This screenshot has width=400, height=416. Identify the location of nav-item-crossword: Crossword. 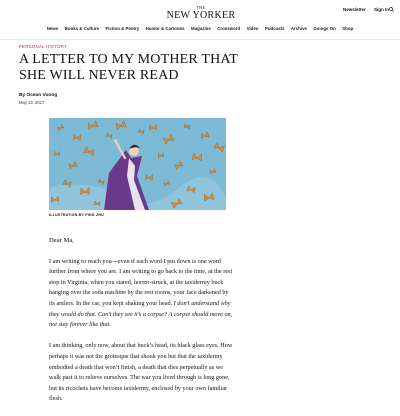
(228, 28).